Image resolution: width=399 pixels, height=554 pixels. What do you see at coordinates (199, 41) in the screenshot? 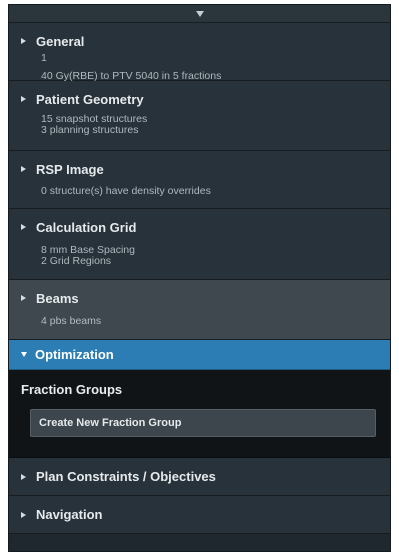
I see `section-header-general: General` at bounding box center [199, 41].